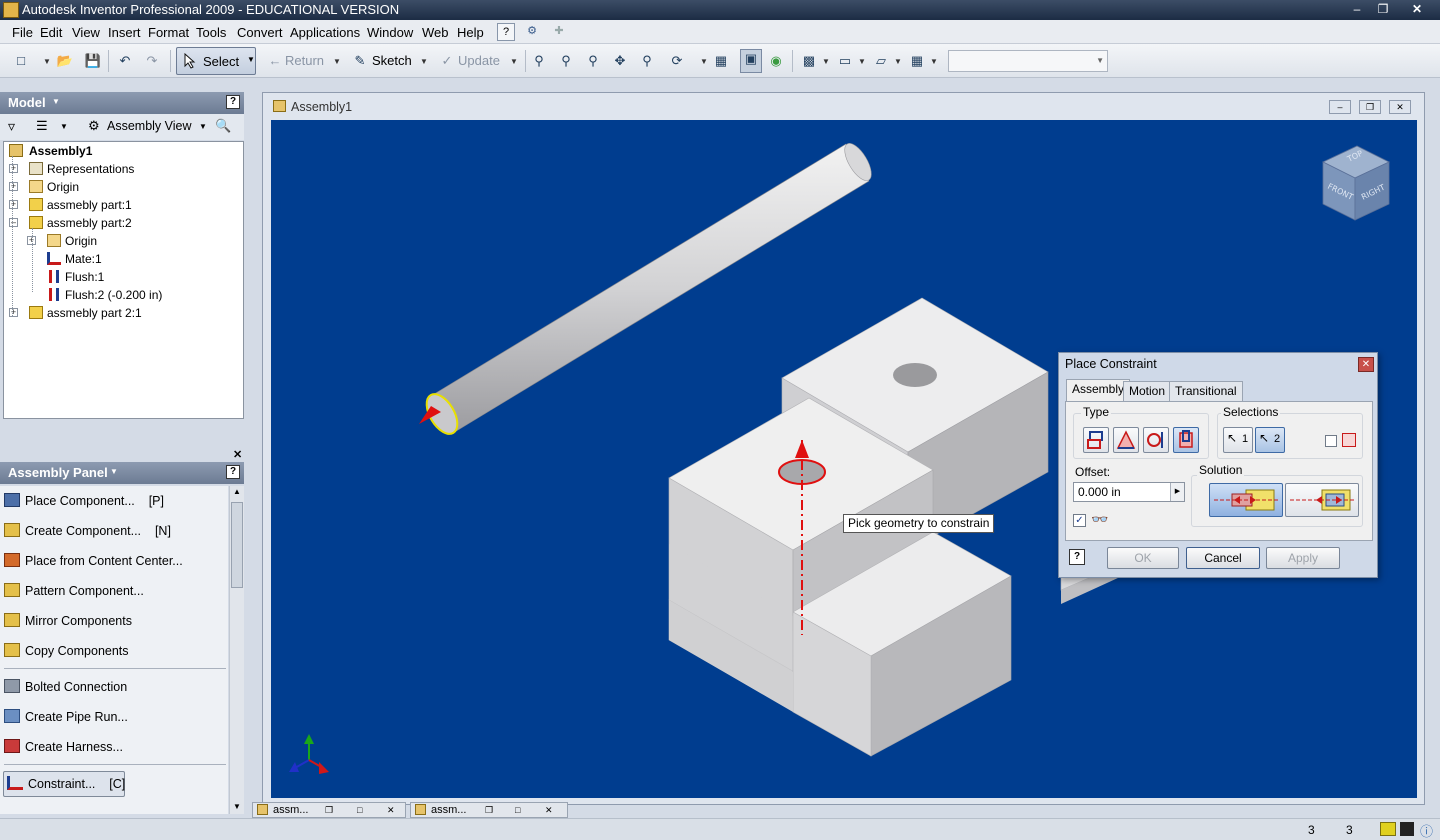  What do you see at coordinates (647, 61) in the screenshot?
I see `zoom-selected-icon: ⚲` at bounding box center [647, 61].